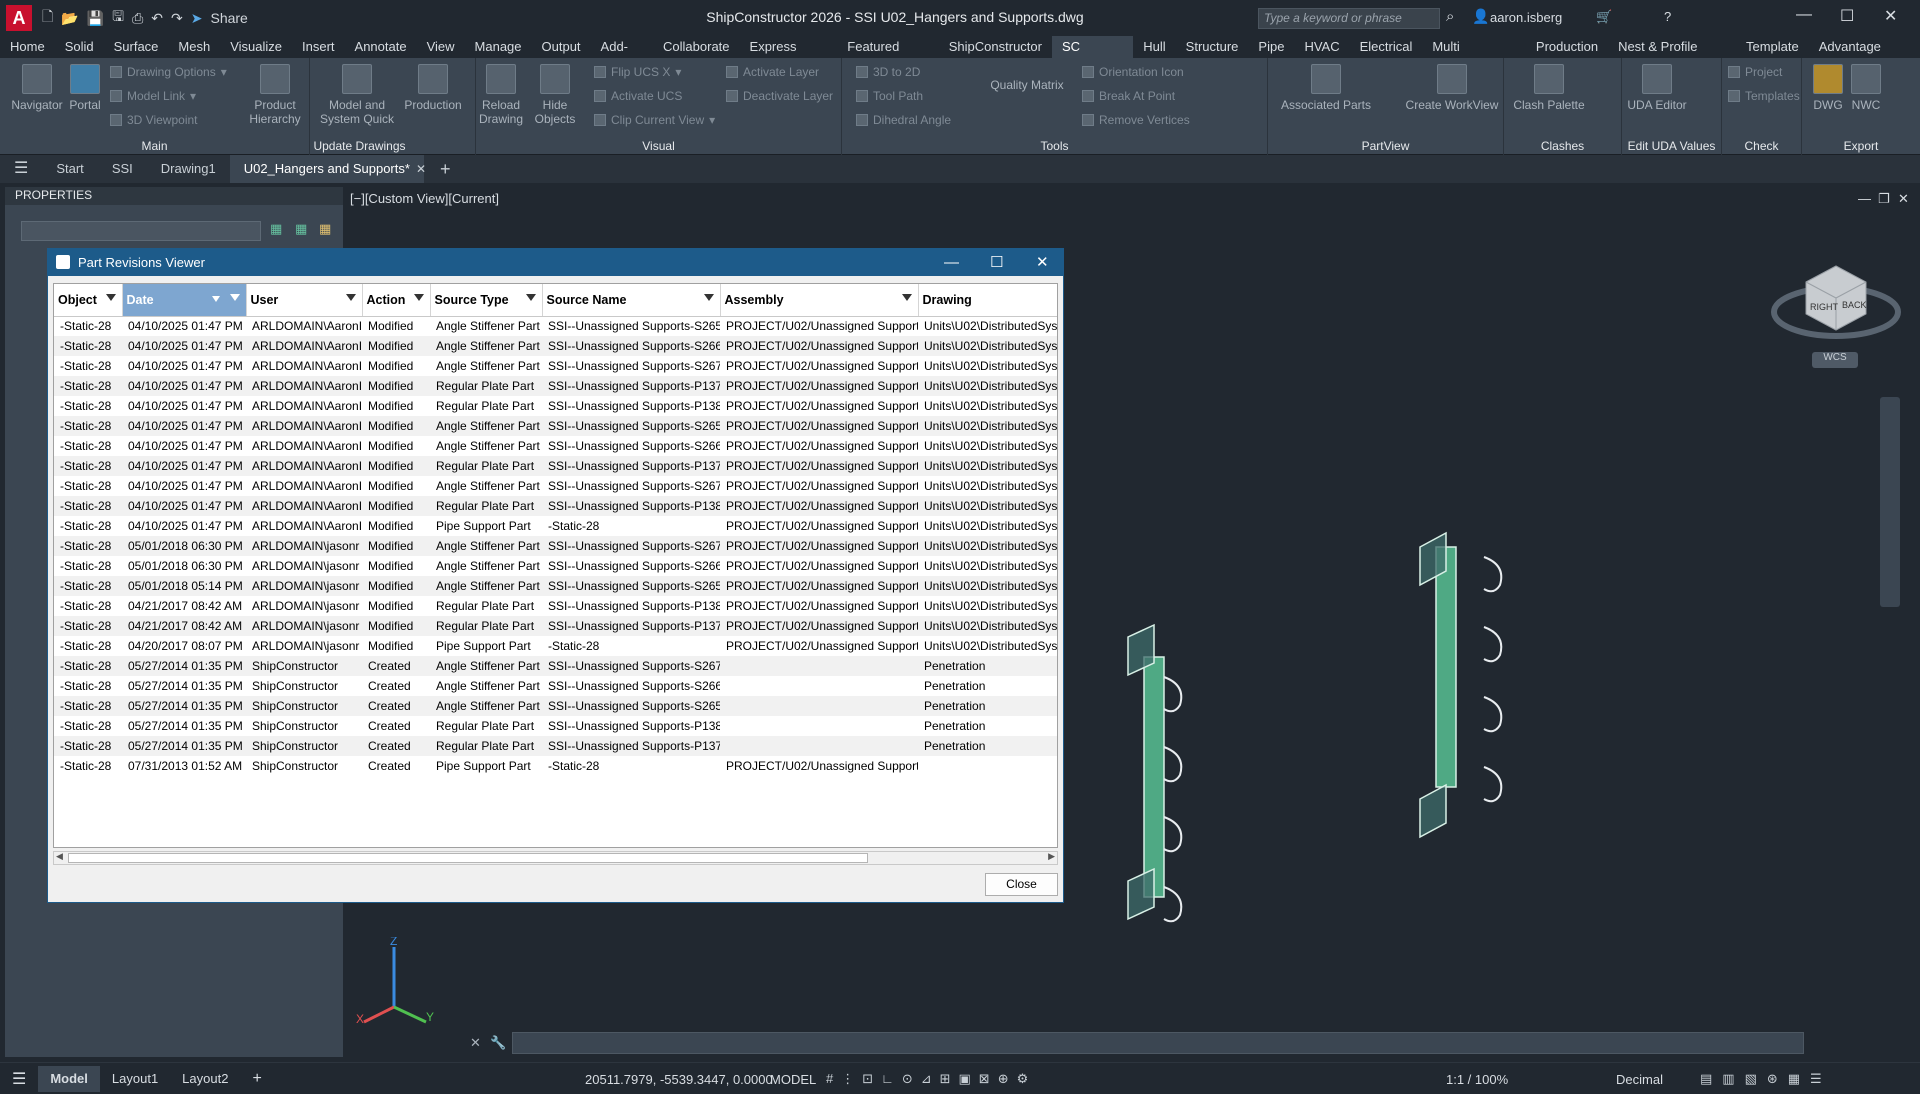  Describe the element at coordinates (1667, 16) in the screenshot. I see `help-icon: ?` at that location.